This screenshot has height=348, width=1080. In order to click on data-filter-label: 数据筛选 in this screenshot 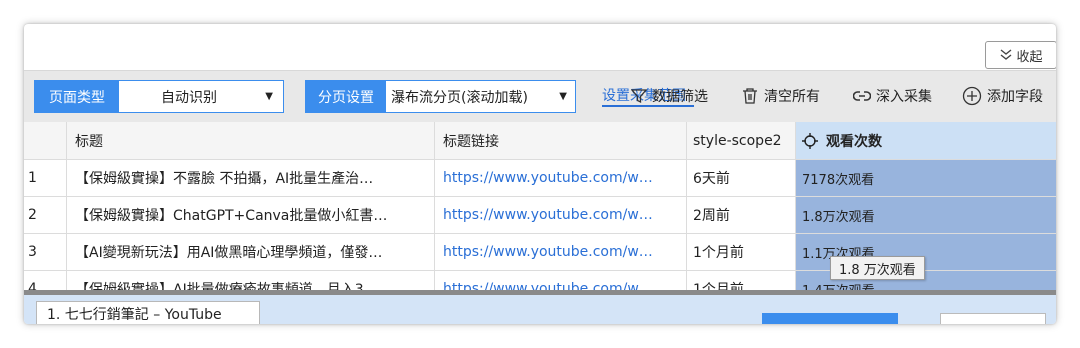, I will do `click(680, 97)`.